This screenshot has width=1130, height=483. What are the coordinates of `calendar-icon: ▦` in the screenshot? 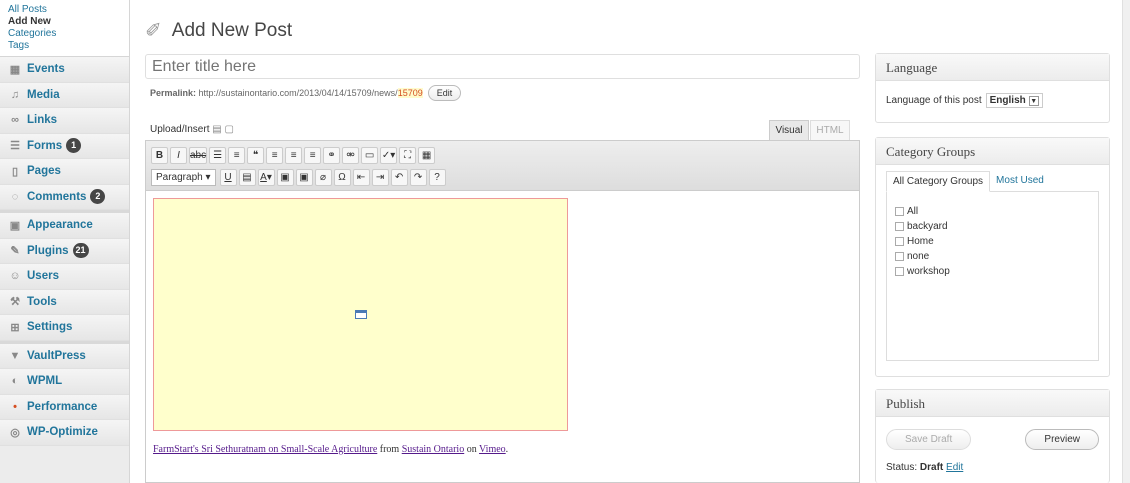 It's located at (15, 69).